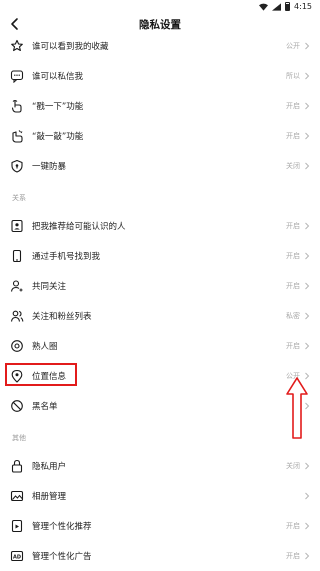 This screenshot has height=571, width=320. What do you see at coordinates (297, 408) in the screenshot?
I see `annotation-up-arrow-icon` at bounding box center [297, 408].